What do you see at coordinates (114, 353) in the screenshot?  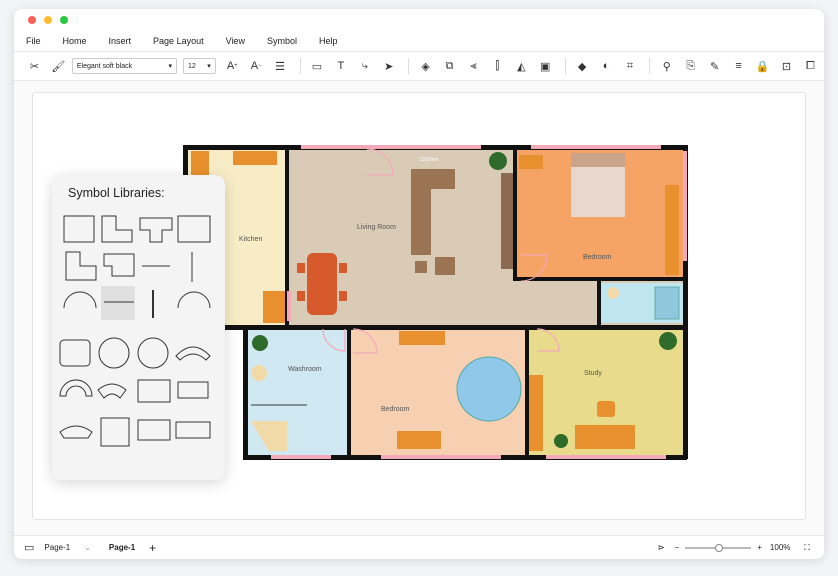 I see `round-chair-symbol` at bounding box center [114, 353].